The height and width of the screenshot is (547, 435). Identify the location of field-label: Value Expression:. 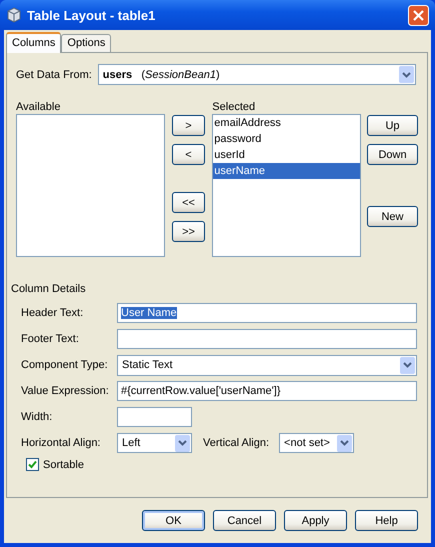
(65, 391).